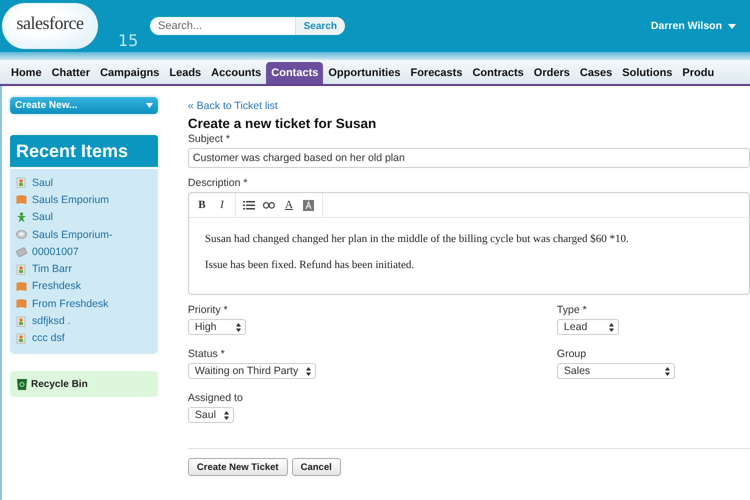 The height and width of the screenshot is (500, 750). I want to click on description-text: Susan had changed changed her plan in the middle of the billing cycle but was charged $60 *10., so click(417, 239).